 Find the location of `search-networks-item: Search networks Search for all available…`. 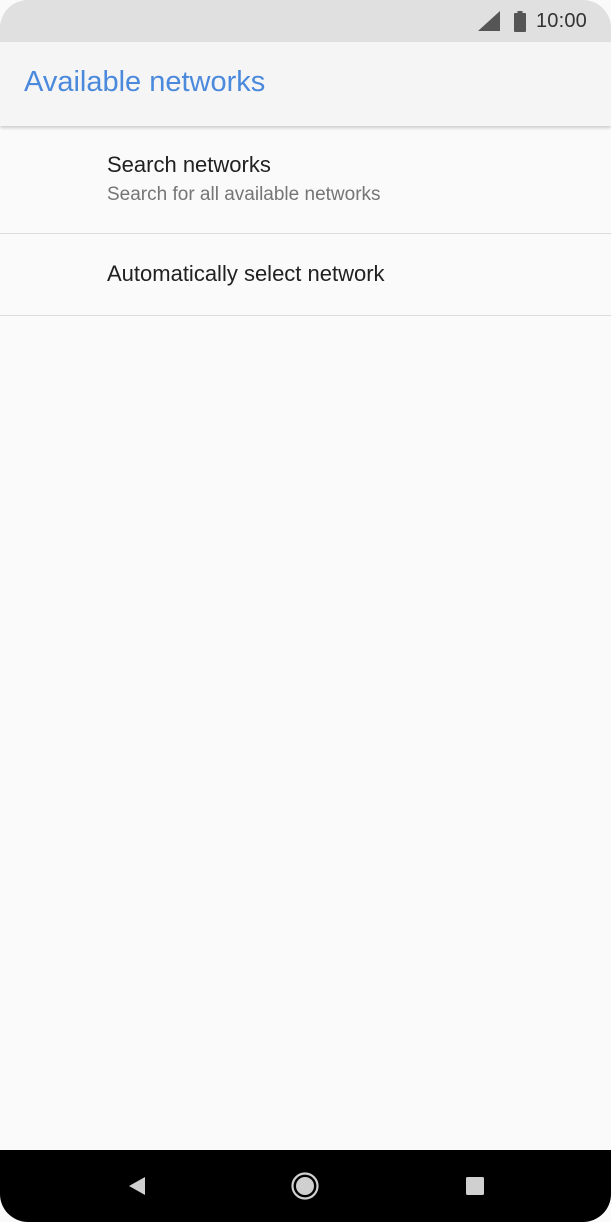

search-networks-item: Search networks Search for all available… is located at coordinates (305, 180).